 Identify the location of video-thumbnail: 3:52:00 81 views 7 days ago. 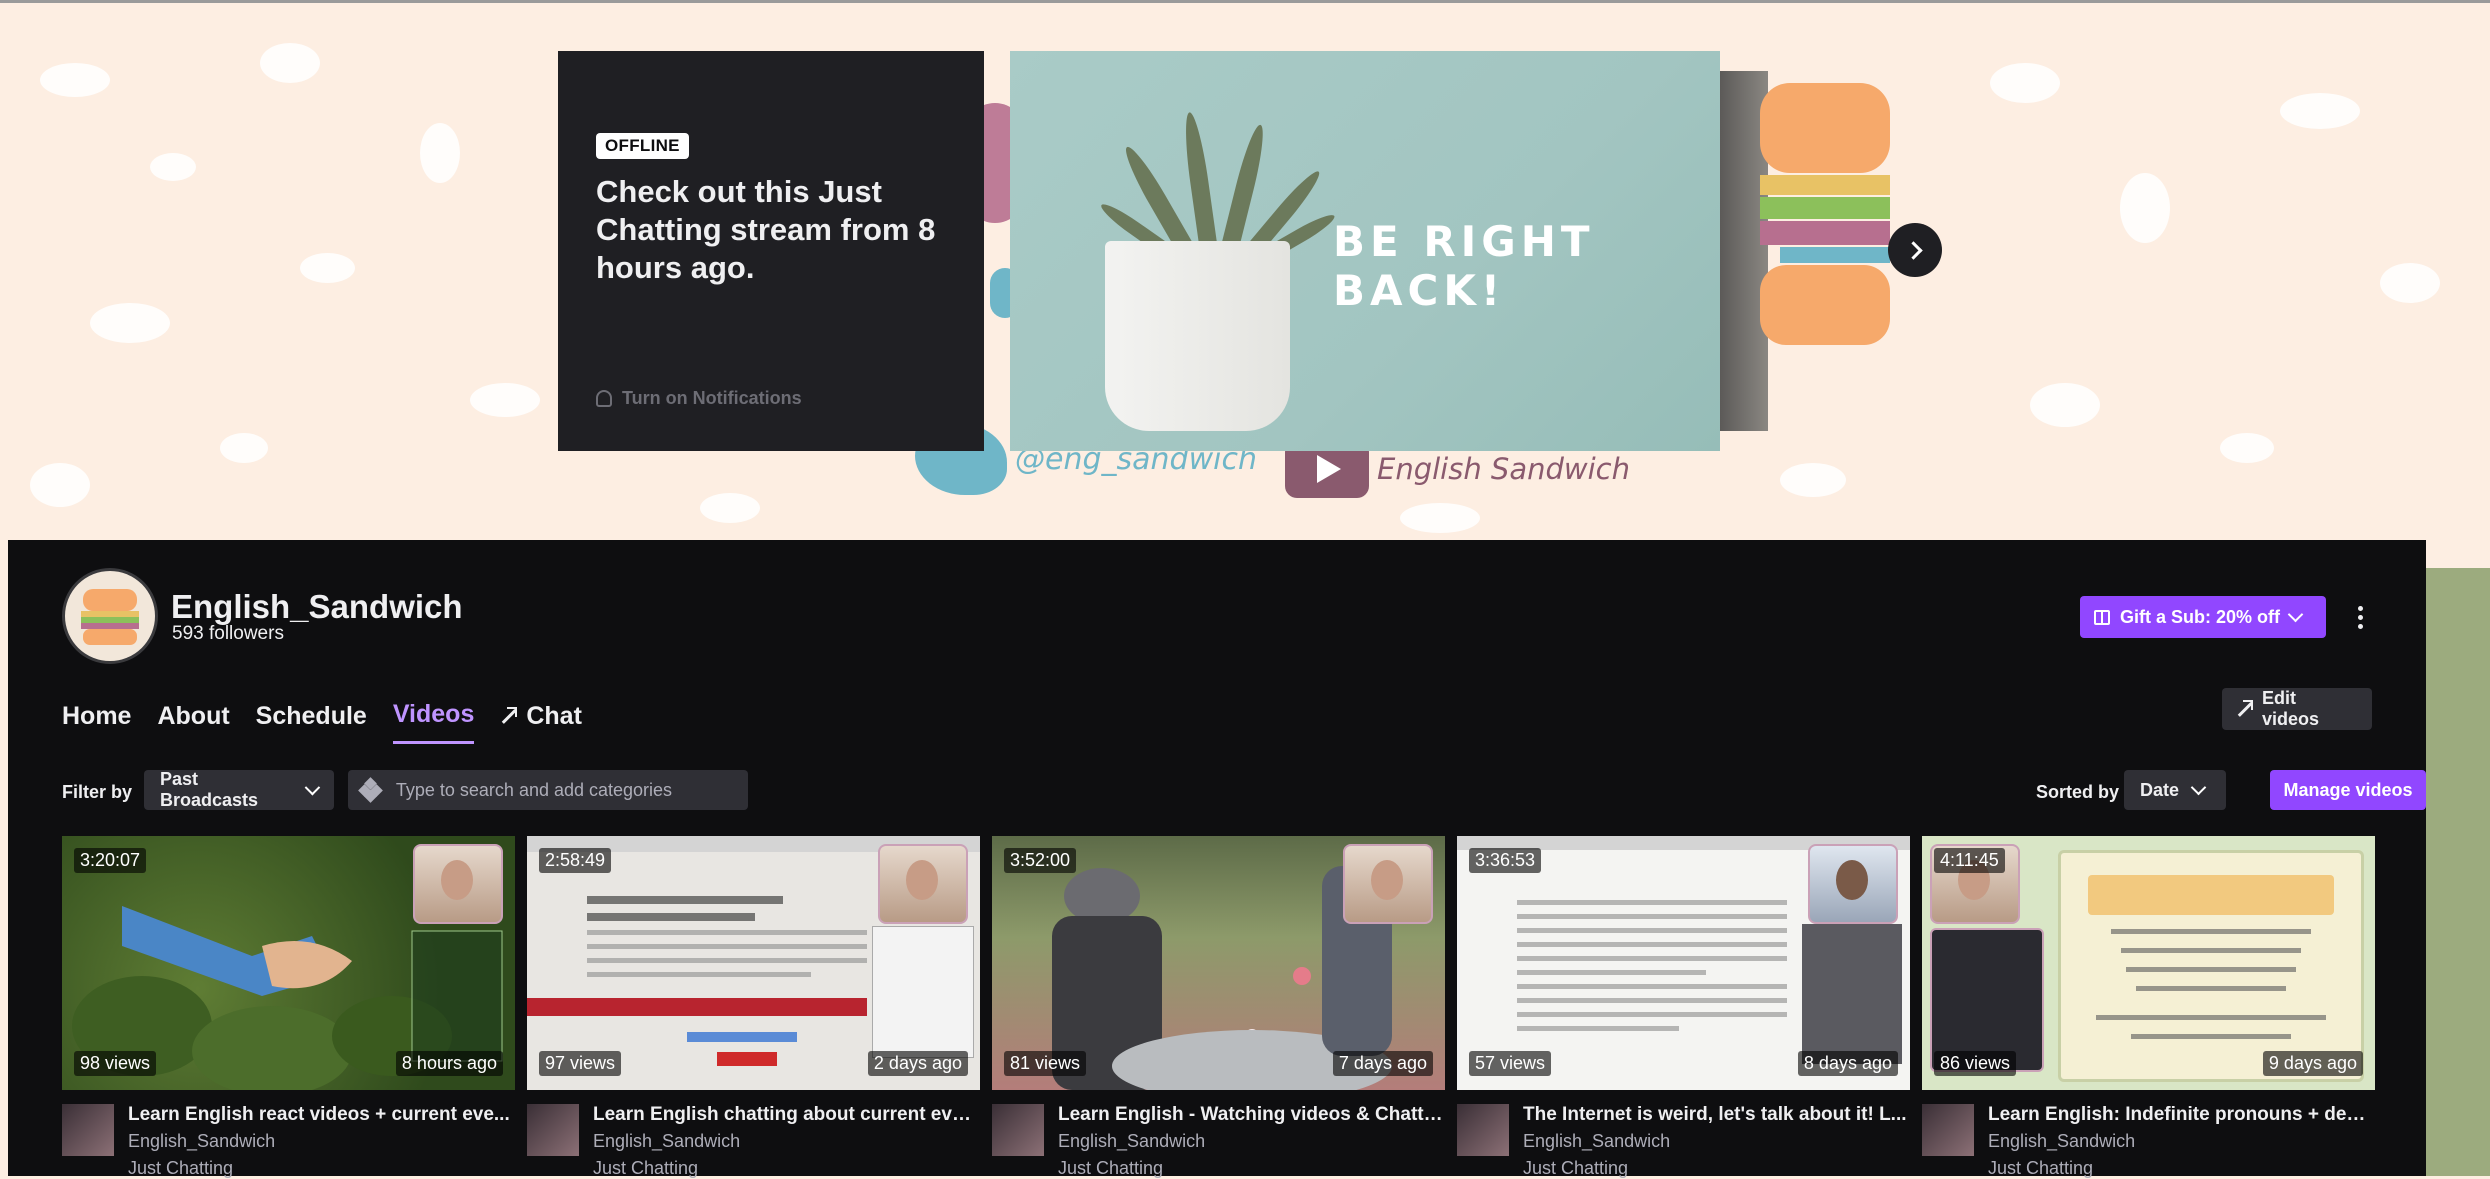
(1218, 963).